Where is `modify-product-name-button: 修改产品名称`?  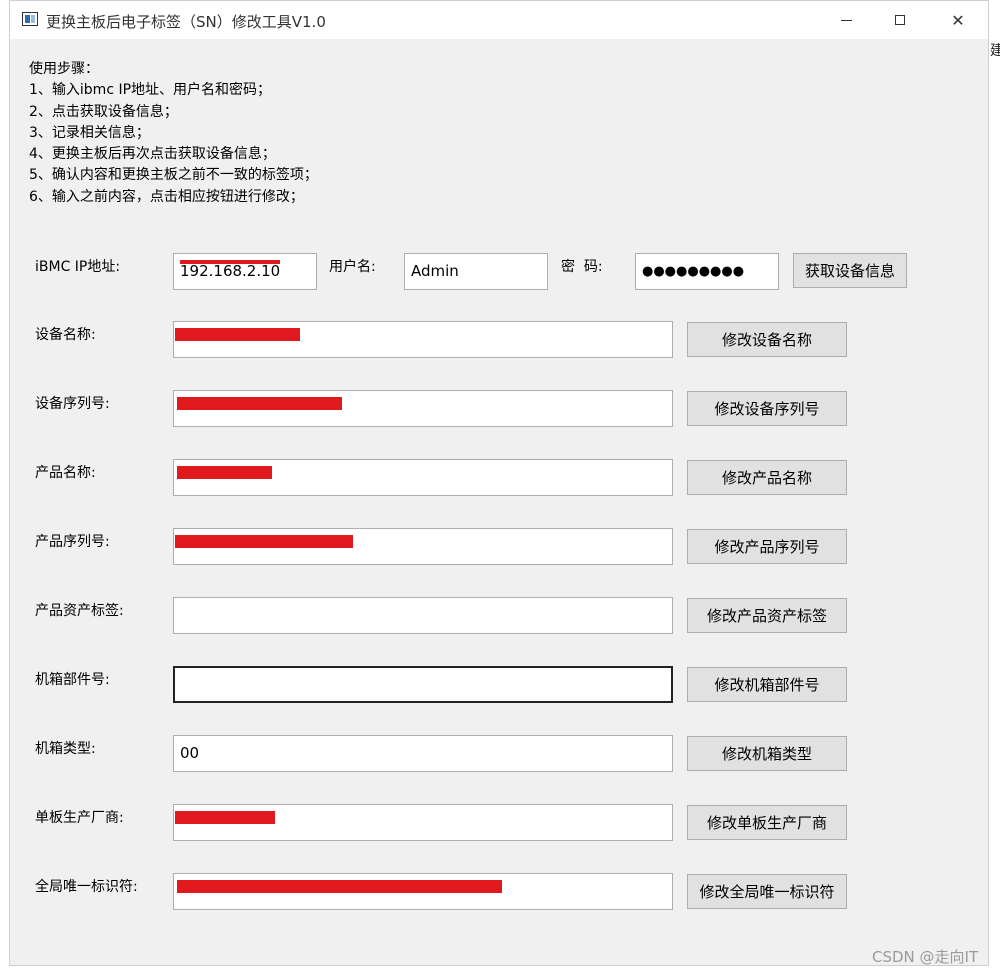 modify-product-name-button: 修改产品名称 is located at coordinates (767, 477).